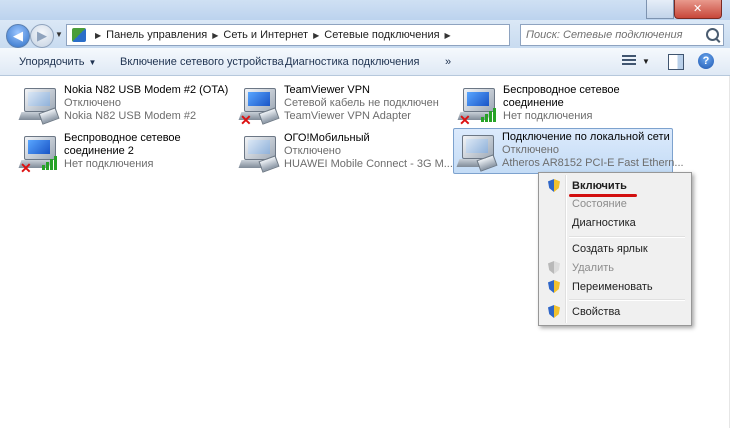 This screenshot has height=428, width=730. Describe the element at coordinates (533, 103) in the screenshot. I see `connection-name-line2: соединение` at that location.